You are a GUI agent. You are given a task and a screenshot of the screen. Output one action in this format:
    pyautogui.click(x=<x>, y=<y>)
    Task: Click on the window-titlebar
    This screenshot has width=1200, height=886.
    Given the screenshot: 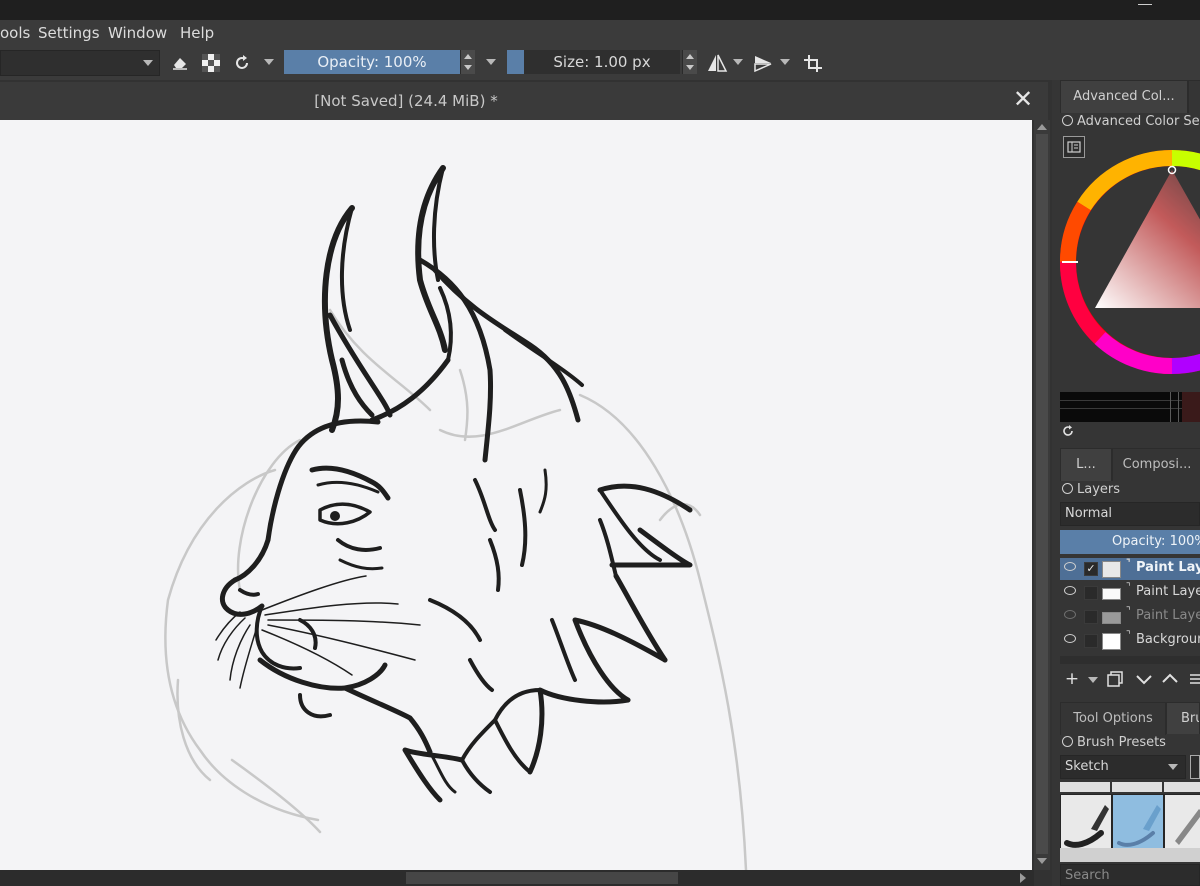 What is the action you would take?
    pyautogui.click(x=600, y=10)
    